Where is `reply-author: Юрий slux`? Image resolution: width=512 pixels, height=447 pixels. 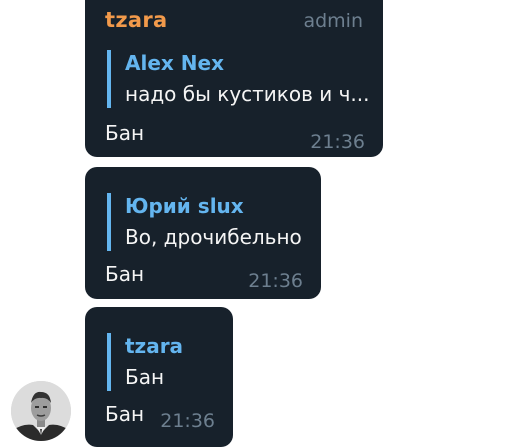 reply-author: Юрий slux is located at coordinates (184, 206).